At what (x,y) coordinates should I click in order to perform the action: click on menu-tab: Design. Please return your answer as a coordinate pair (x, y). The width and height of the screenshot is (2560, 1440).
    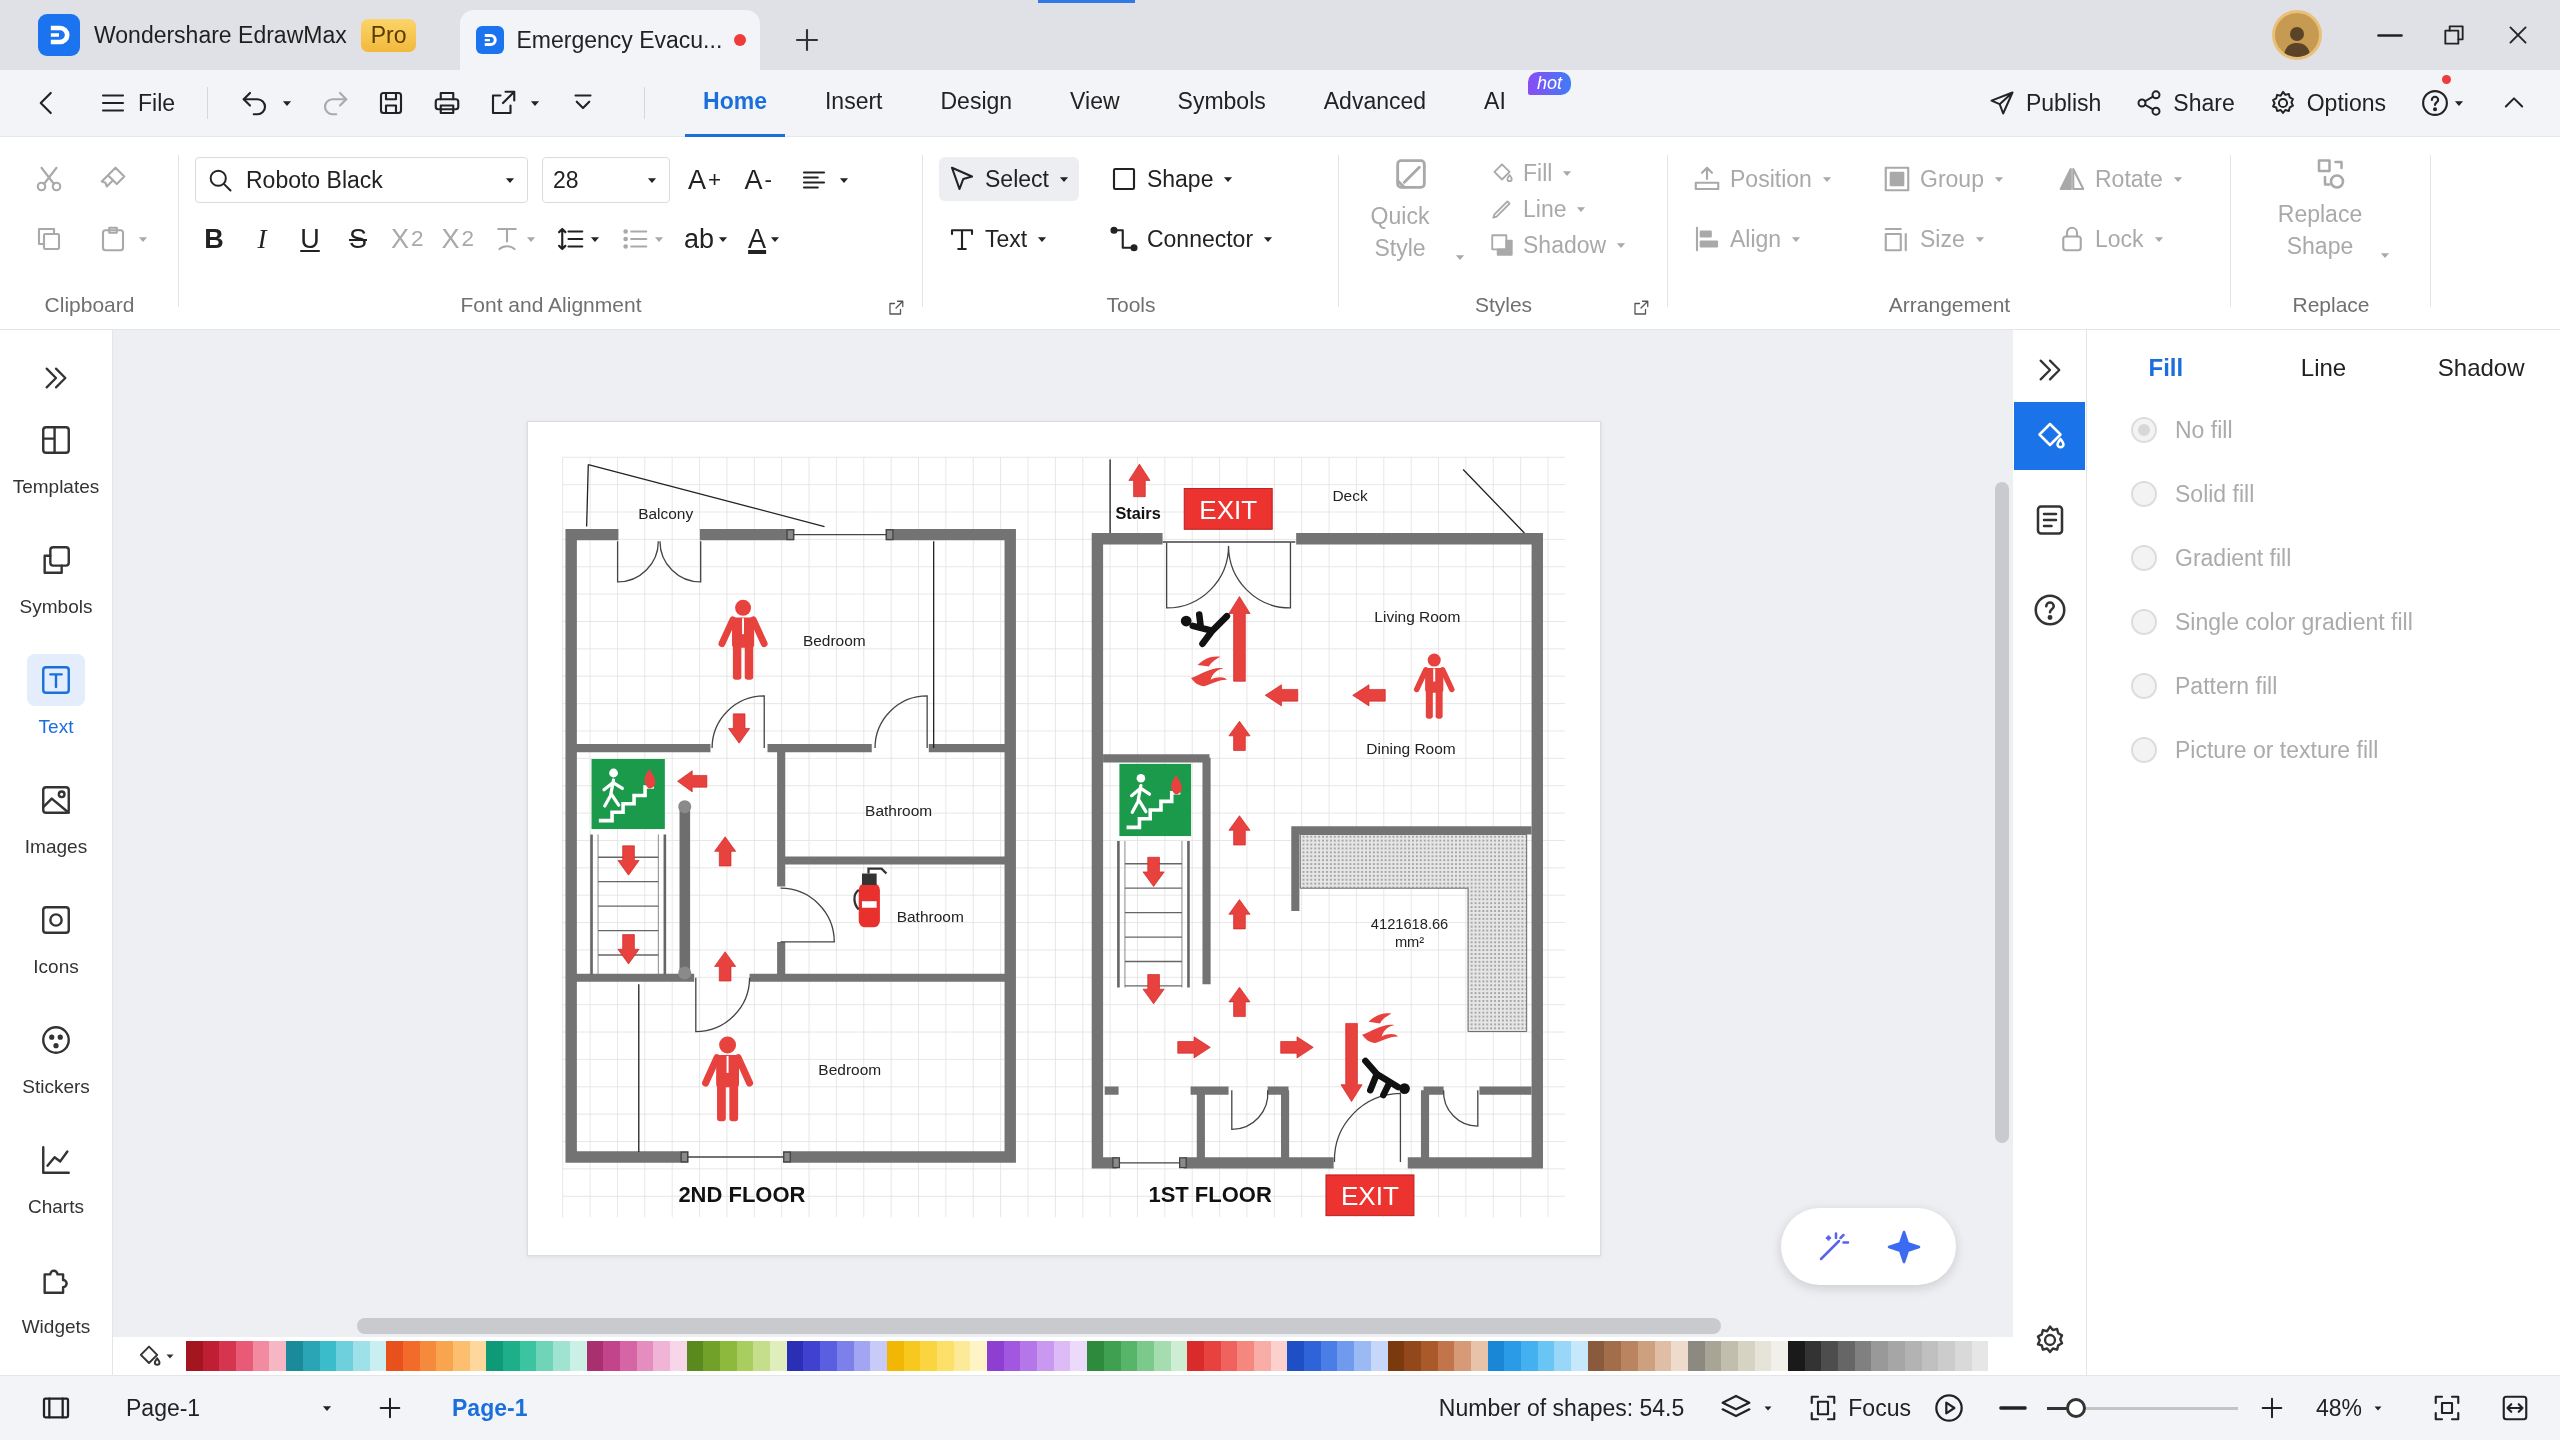
    Looking at the image, I should click on (976, 103).